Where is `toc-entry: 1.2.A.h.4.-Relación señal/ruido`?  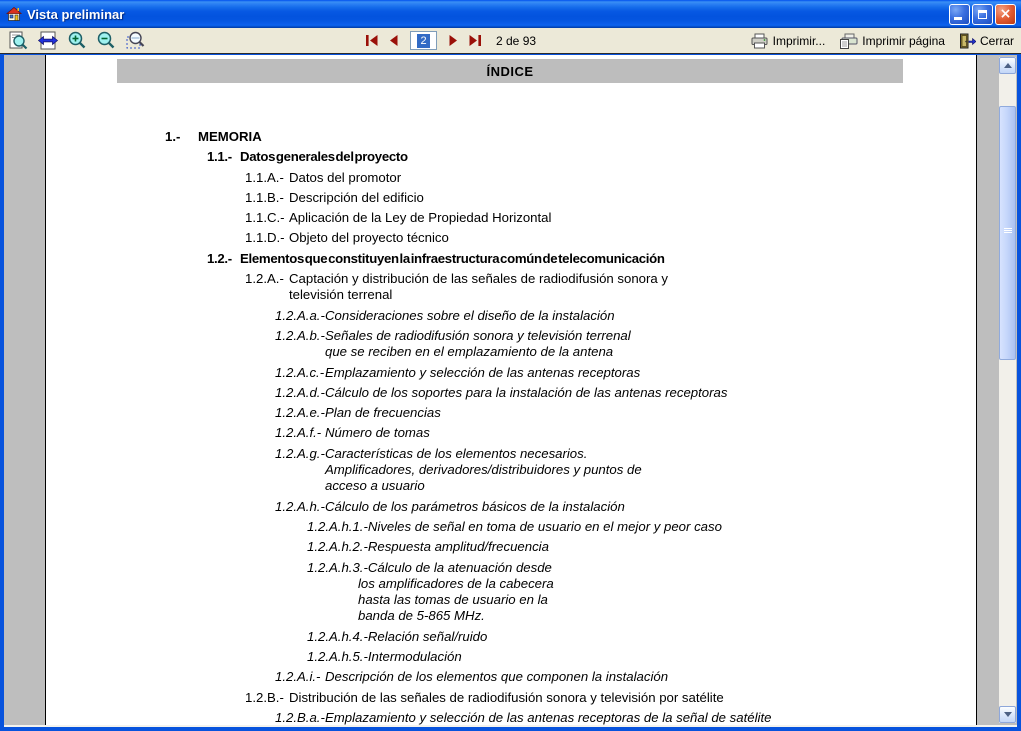
toc-entry: 1.2.A.h.4.-Relación señal/ruido is located at coordinates (475, 637).